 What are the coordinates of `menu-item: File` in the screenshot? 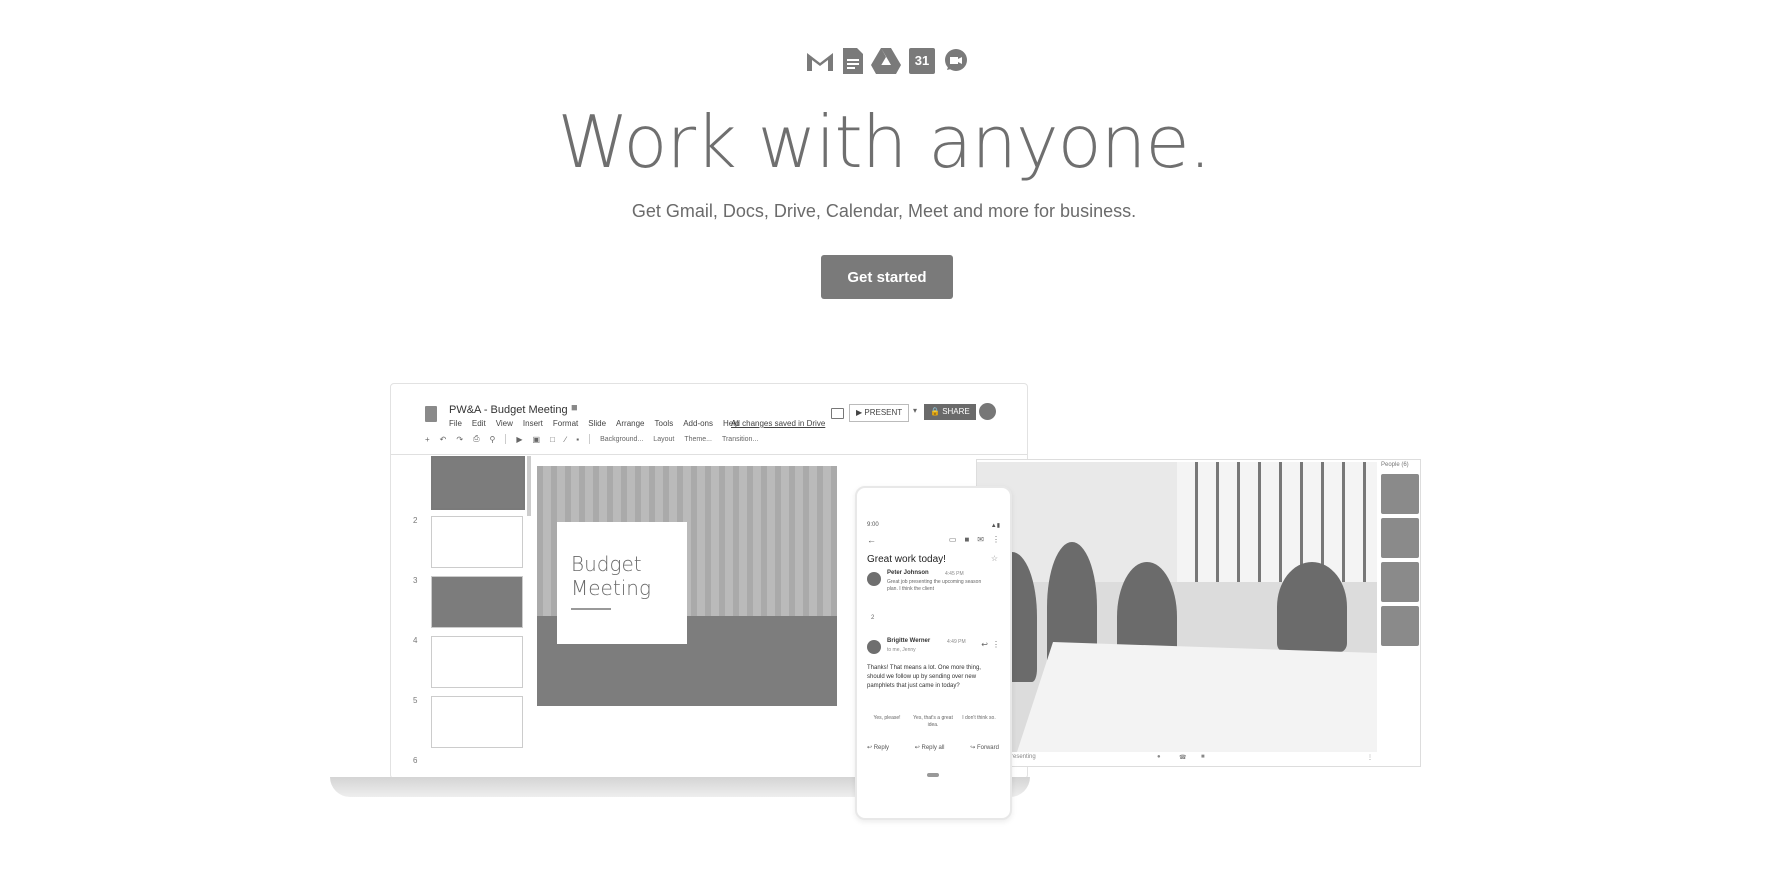 It's located at (455, 423).